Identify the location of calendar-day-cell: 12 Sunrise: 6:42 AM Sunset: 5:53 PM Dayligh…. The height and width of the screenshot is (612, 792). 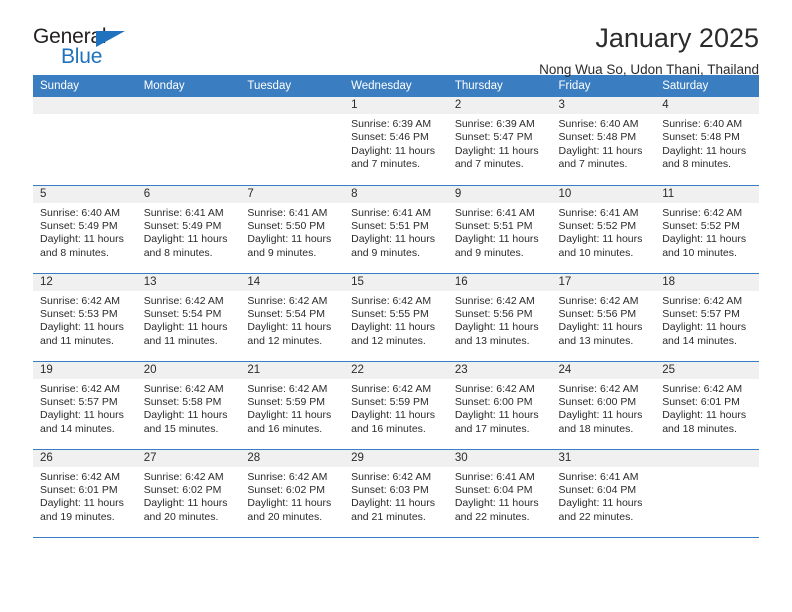
(85, 317).